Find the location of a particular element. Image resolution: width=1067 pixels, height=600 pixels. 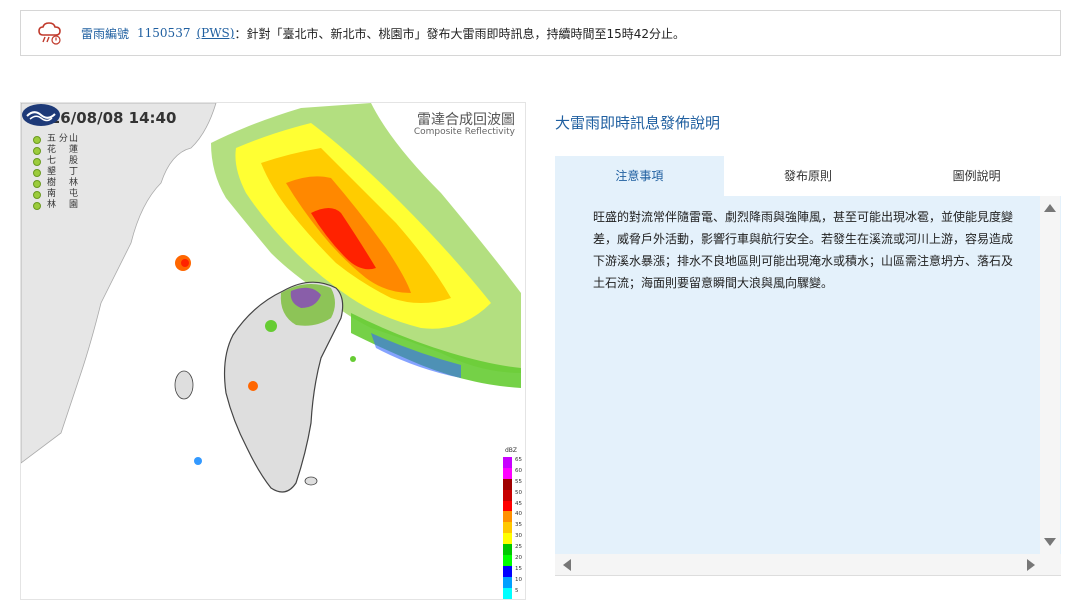

radar-subtitle: Composite Reflectivity is located at coordinates (464, 132).